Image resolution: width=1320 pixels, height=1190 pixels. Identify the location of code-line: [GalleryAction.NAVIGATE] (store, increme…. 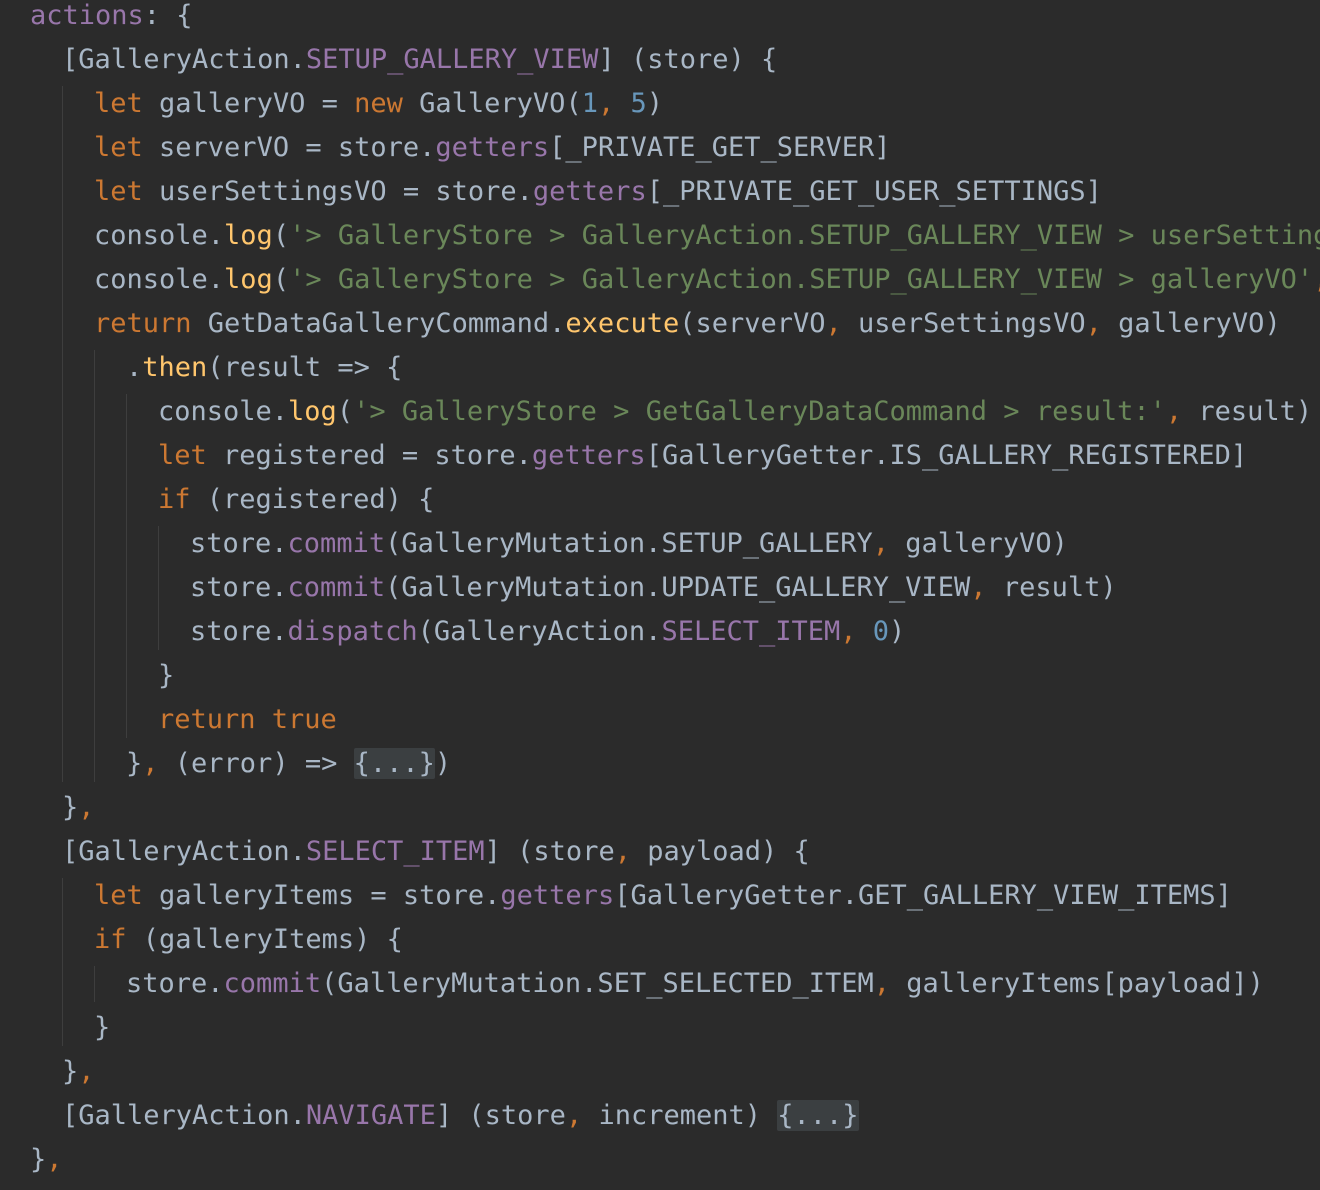
(460, 1116).